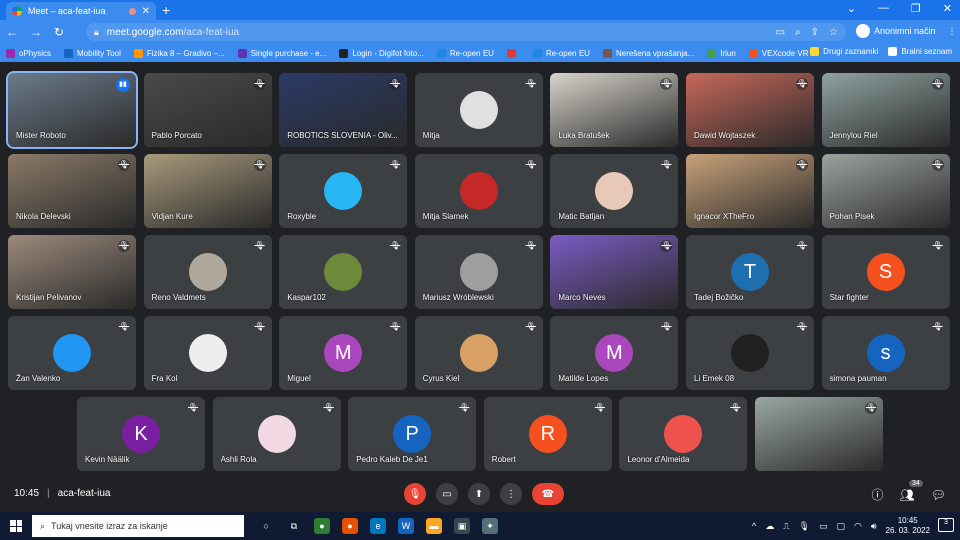 Image resolution: width=960 pixels, height=540 pixels. Describe the element at coordinates (683, 434) in the screenshot. I see `participant-tile: 🎙︎ Leonor d'Almeida` at that location.